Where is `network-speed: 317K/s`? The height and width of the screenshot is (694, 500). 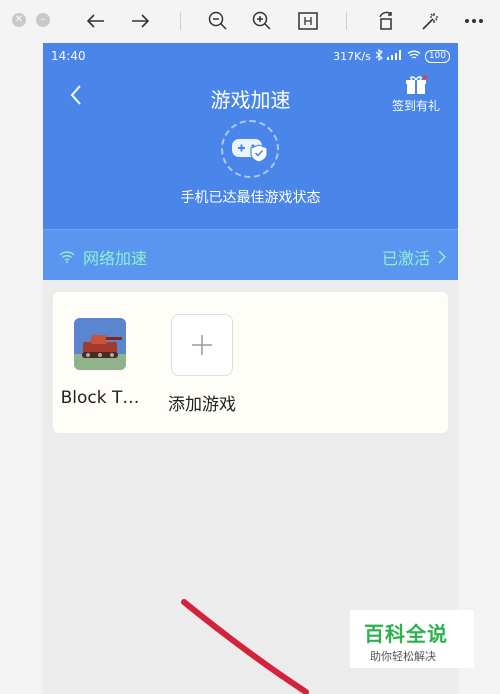
network-speed: 317K/s is located at coordinates (352, 56).